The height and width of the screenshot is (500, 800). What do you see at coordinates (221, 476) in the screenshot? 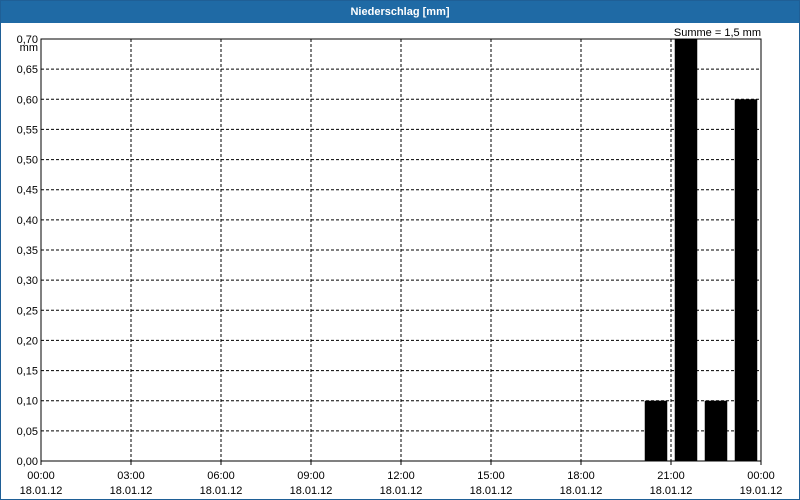
I see `x-tick-time: 06:00` at bounding box center [221, 476].